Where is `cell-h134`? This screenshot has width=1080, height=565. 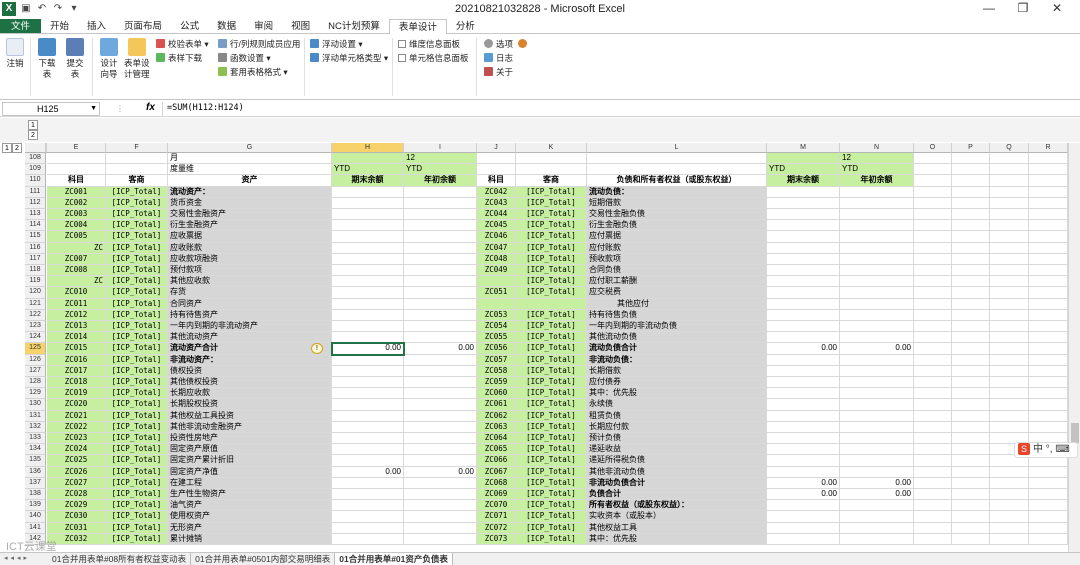
cell-h134 is located at coordinates (368, 450).